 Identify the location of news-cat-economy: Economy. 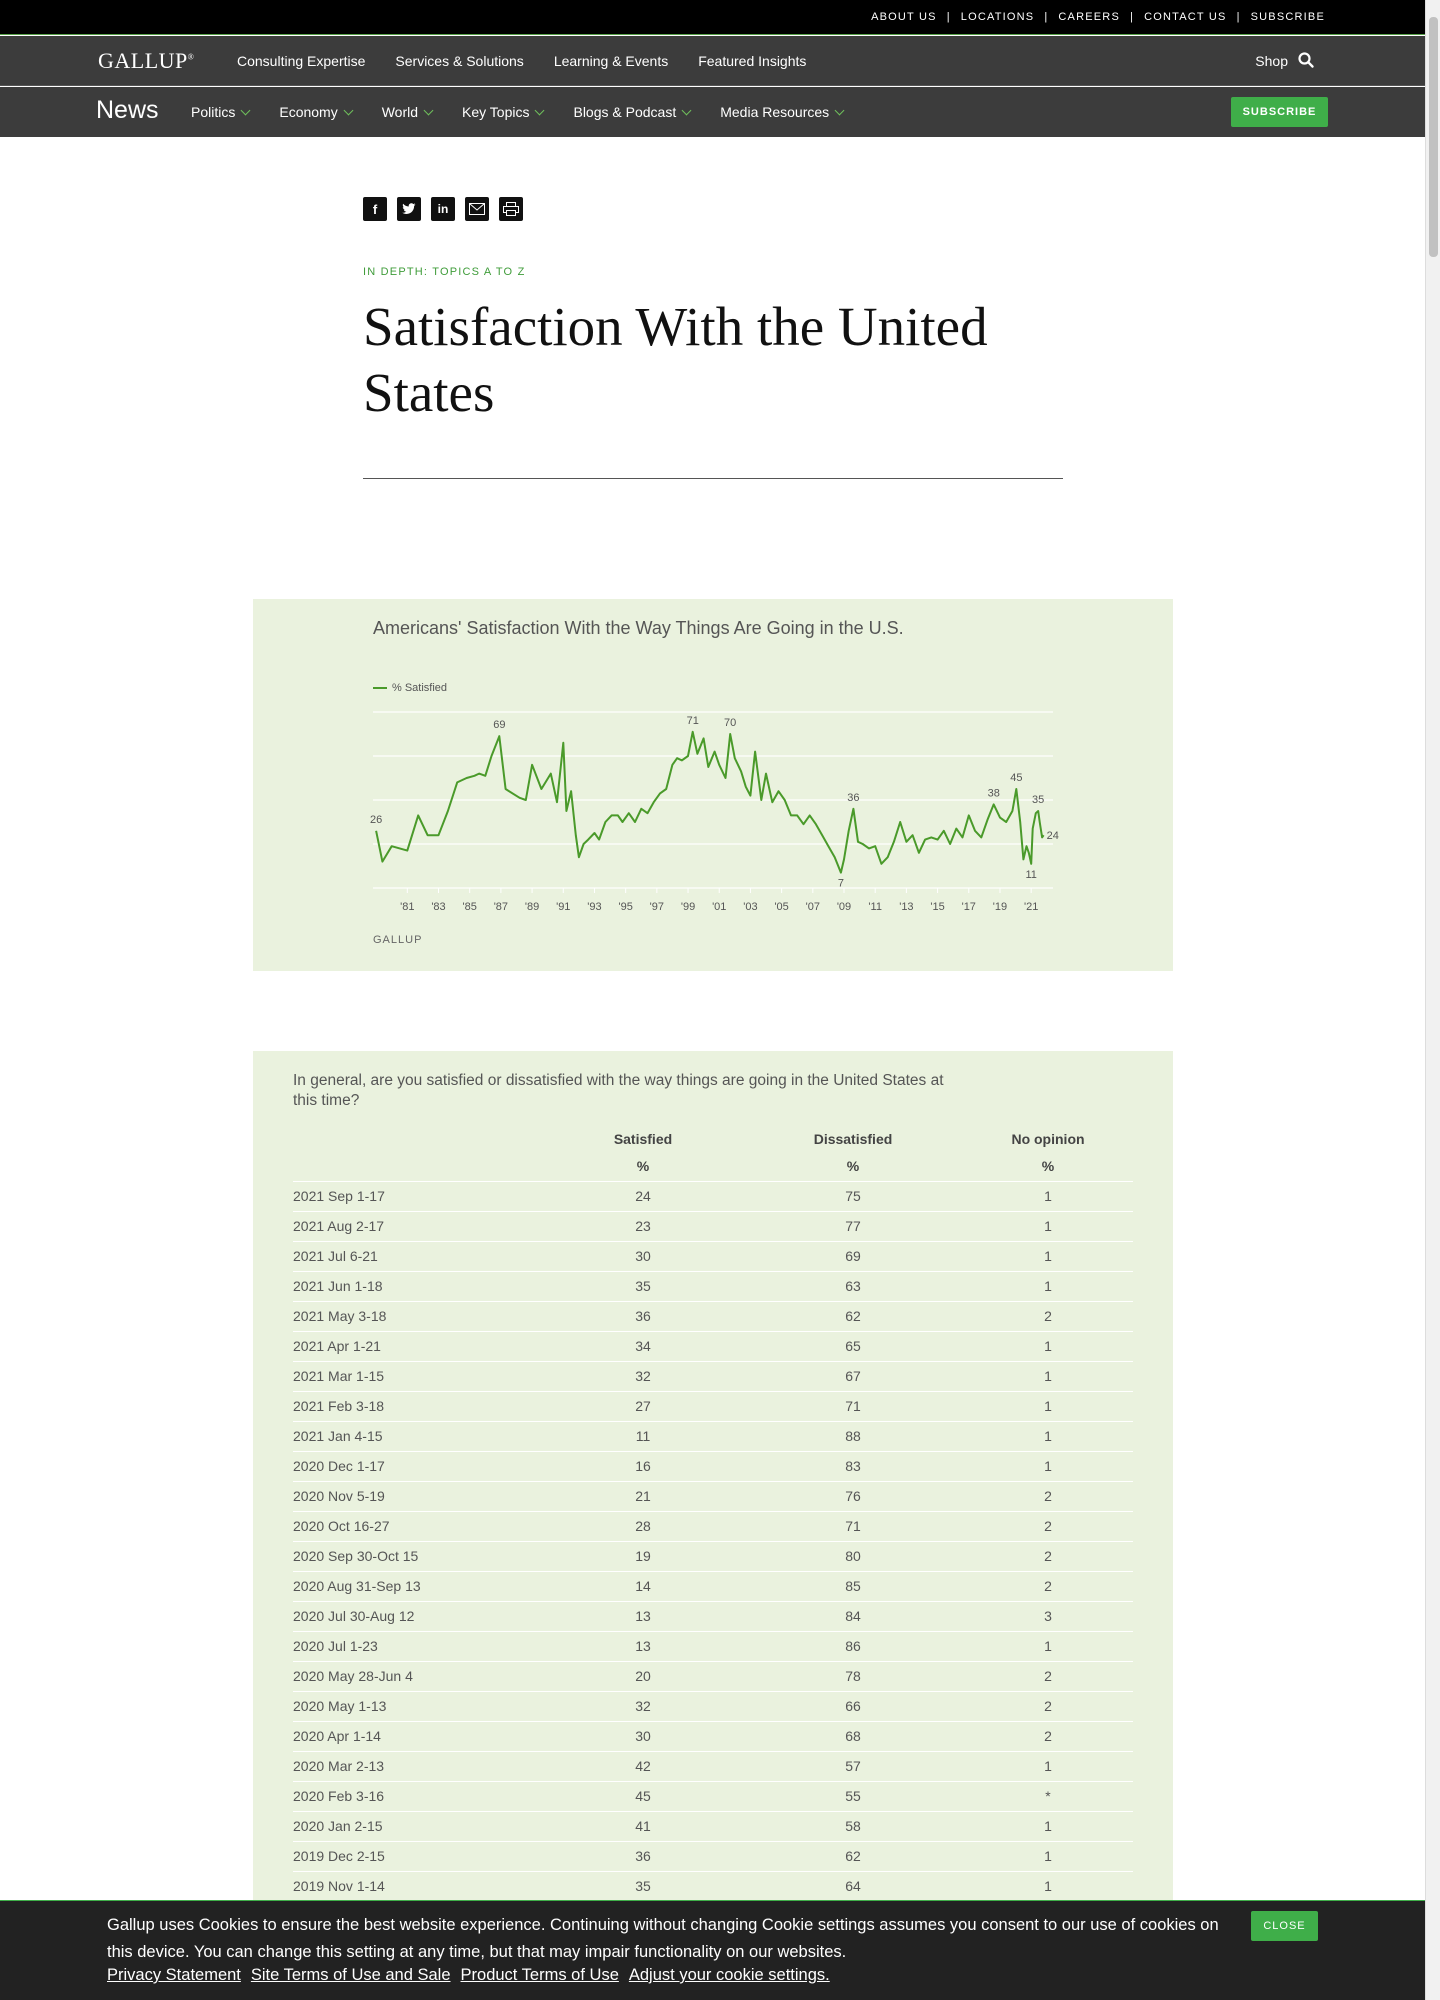
(316, 112).